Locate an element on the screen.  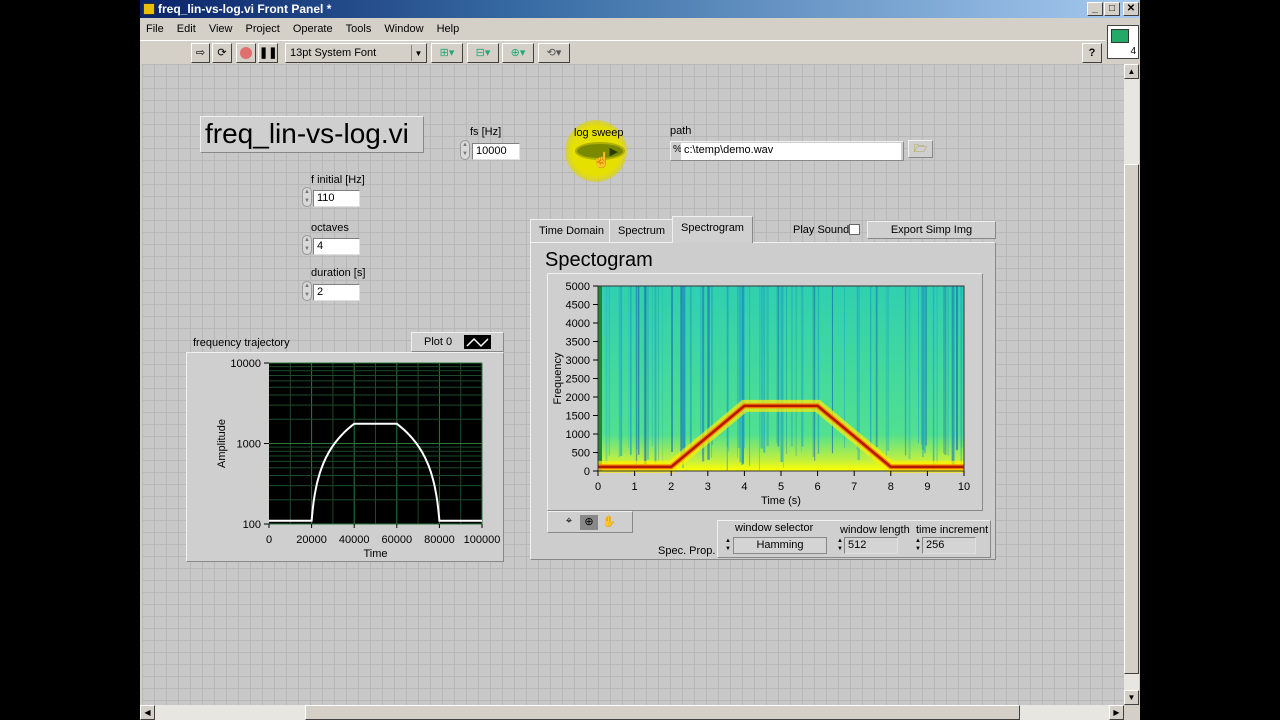
x-tick-label: 80000 is located at coordinates (439, 540).